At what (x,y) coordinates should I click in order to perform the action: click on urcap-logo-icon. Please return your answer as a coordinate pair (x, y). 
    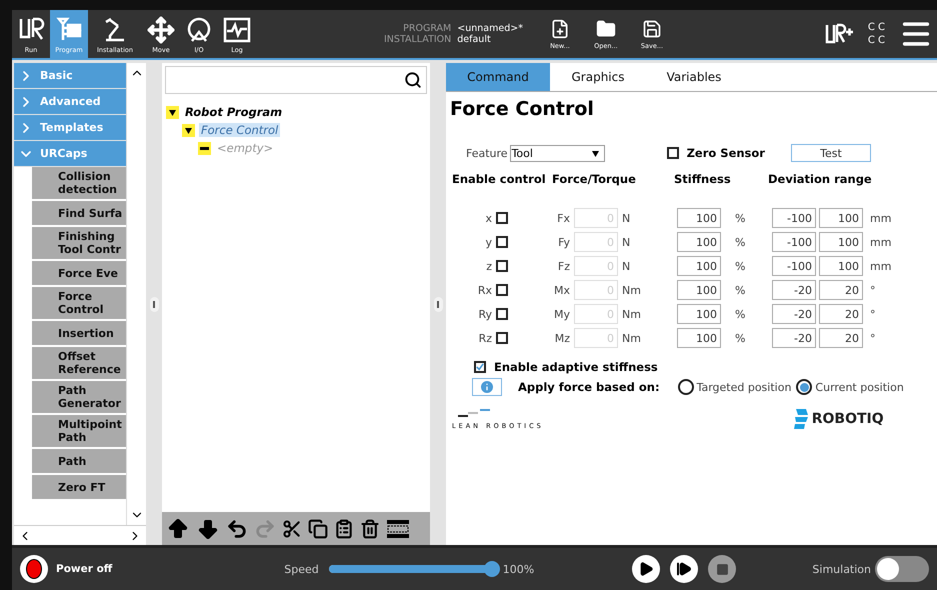
    Looking at the image, I should click on (839, 34).